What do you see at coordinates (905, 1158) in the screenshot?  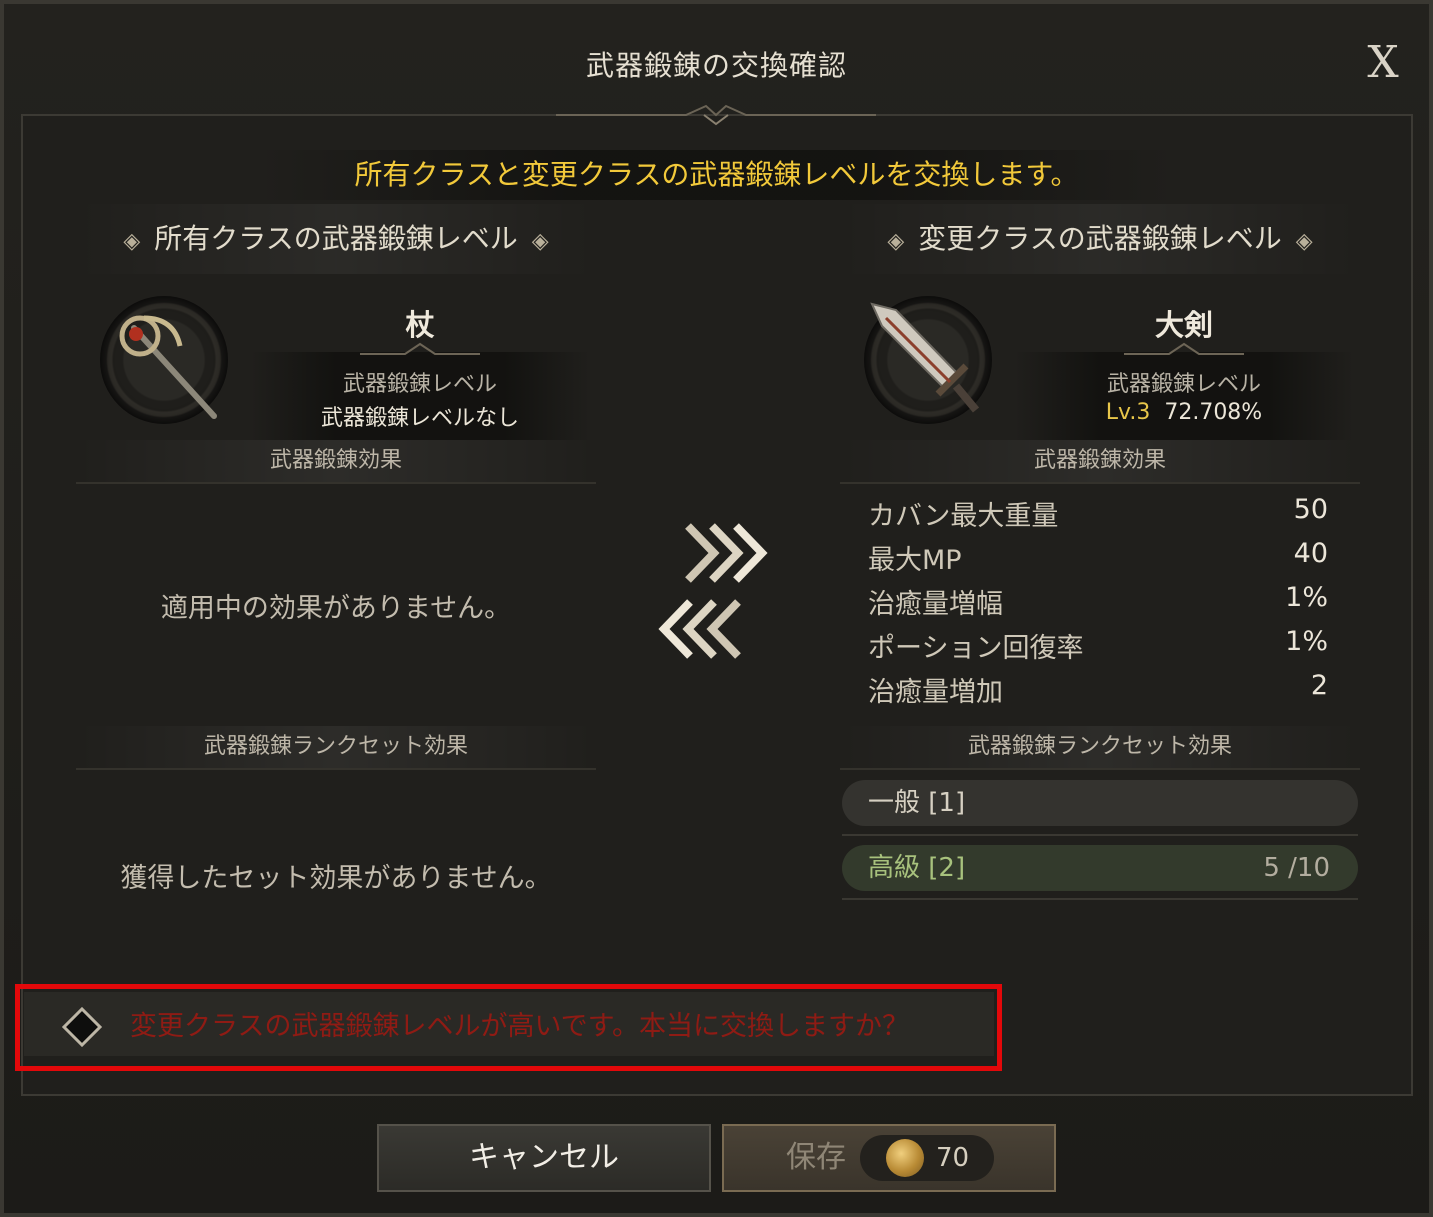 I see `coin-icon` at bounding box center [905, 1158].